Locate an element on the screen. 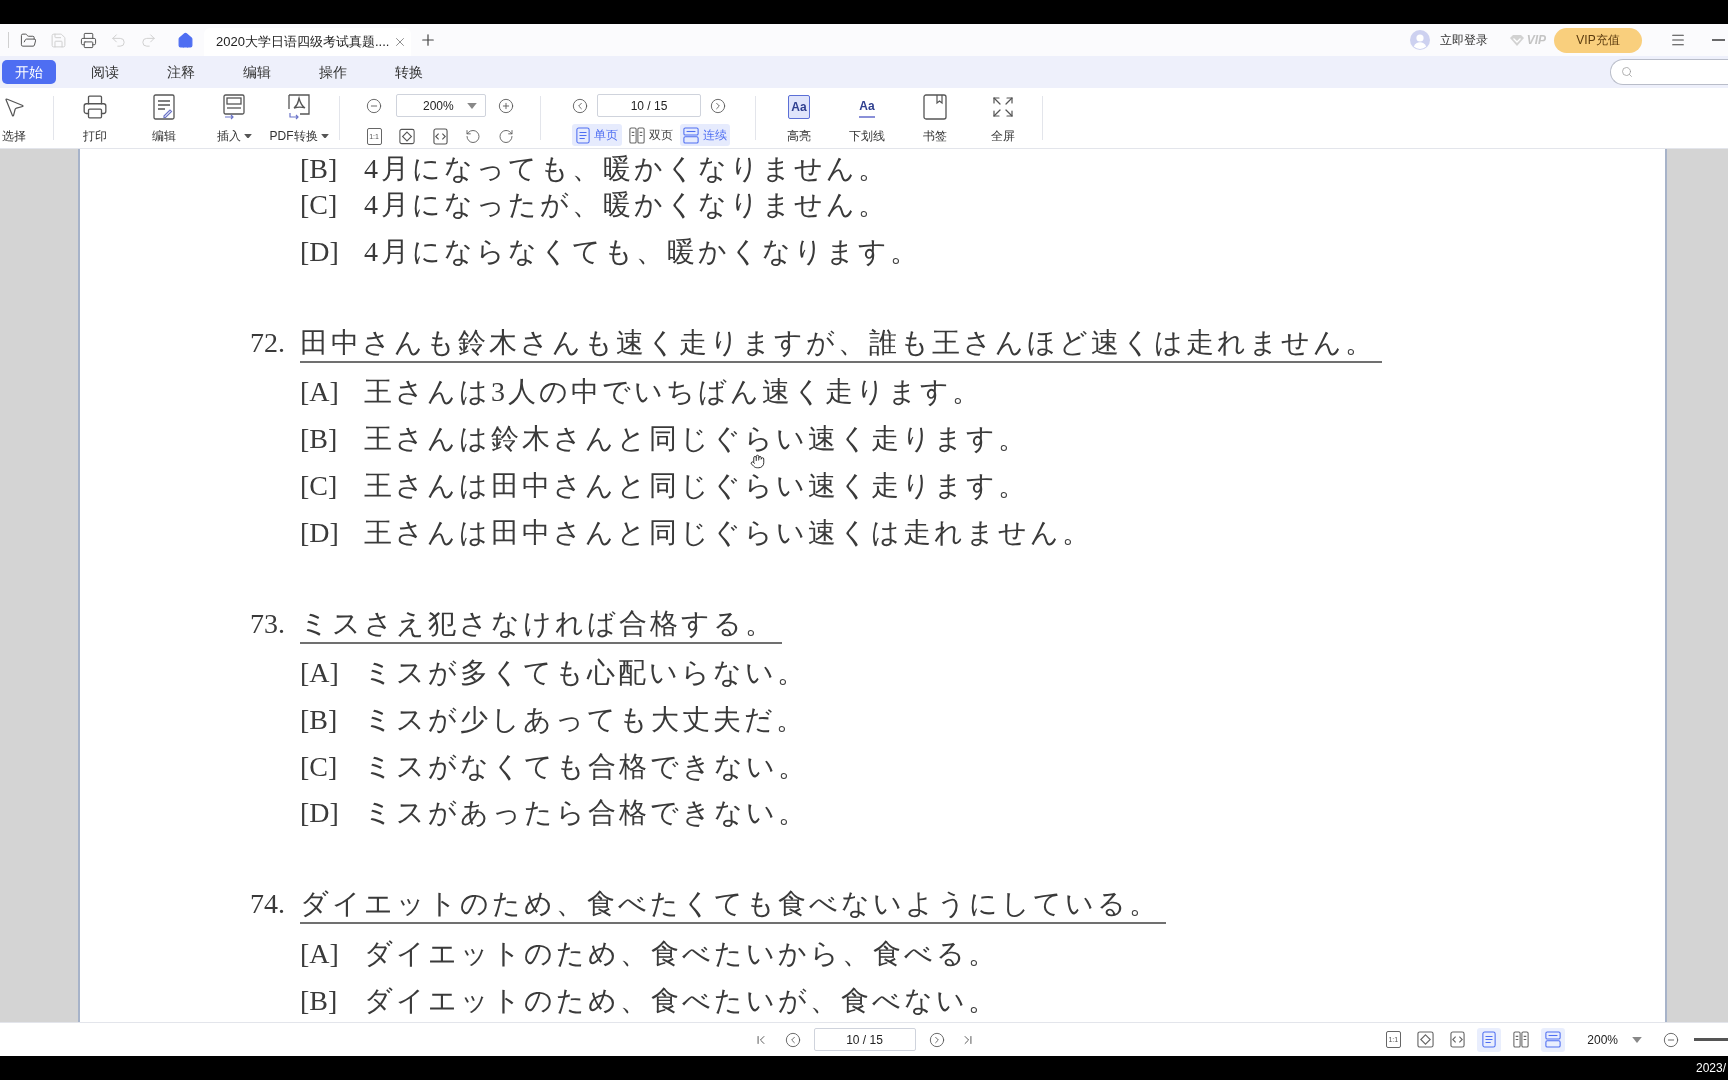 Image resolution: width=1728 pixels, height=1080 pixels. select-tool-button: 选择 is located at coordinates (14, 116).